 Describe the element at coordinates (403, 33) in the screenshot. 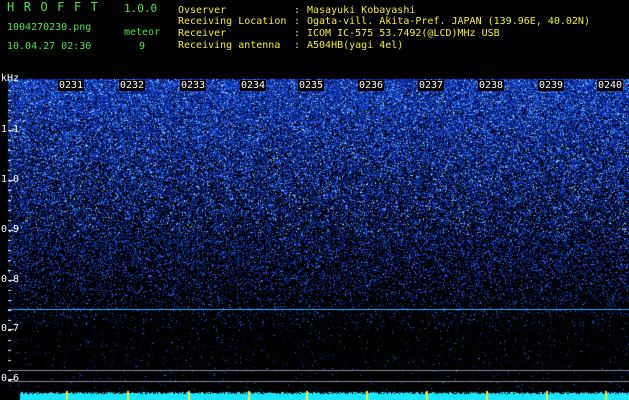

I see `receiver-value: ICOM IC-575 53.7492(@LCD)MHz USB` at that location.